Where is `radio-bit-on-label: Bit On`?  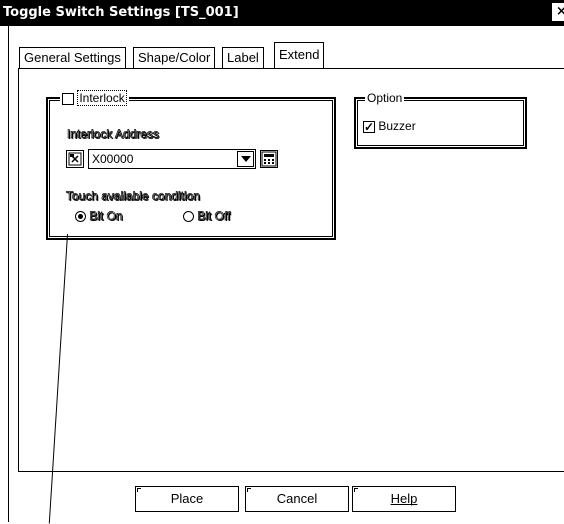 radio-bit-on-label: Bit On is located at coordinates (106, 216).